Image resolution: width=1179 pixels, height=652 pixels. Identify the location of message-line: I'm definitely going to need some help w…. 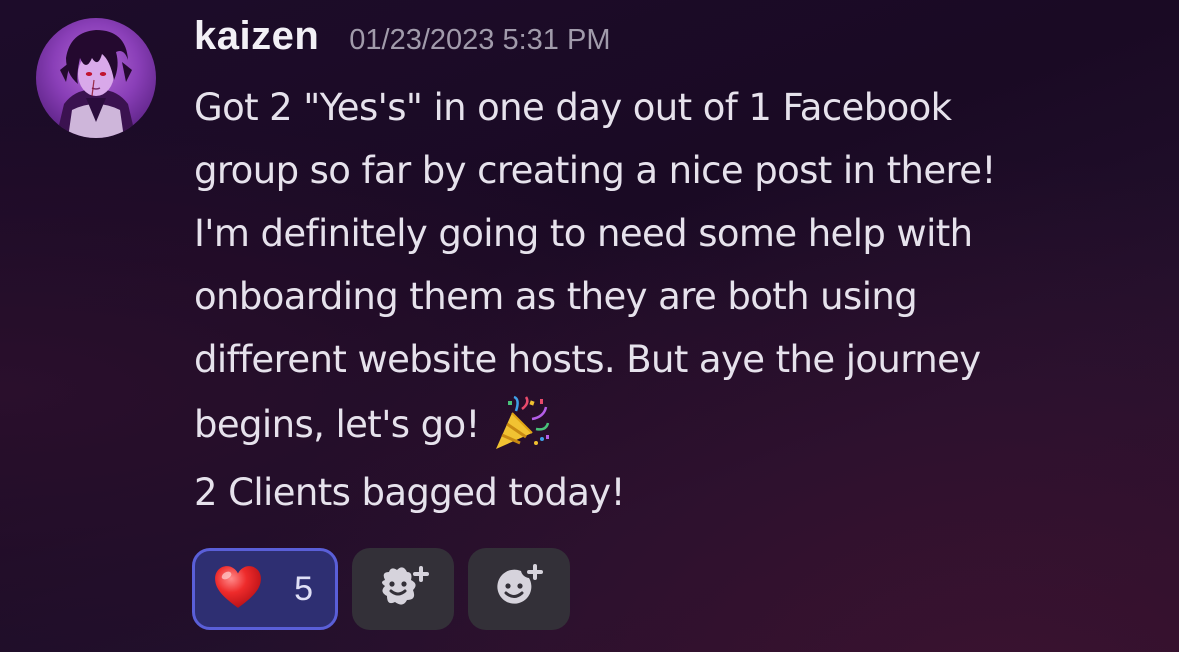
(583, 233).